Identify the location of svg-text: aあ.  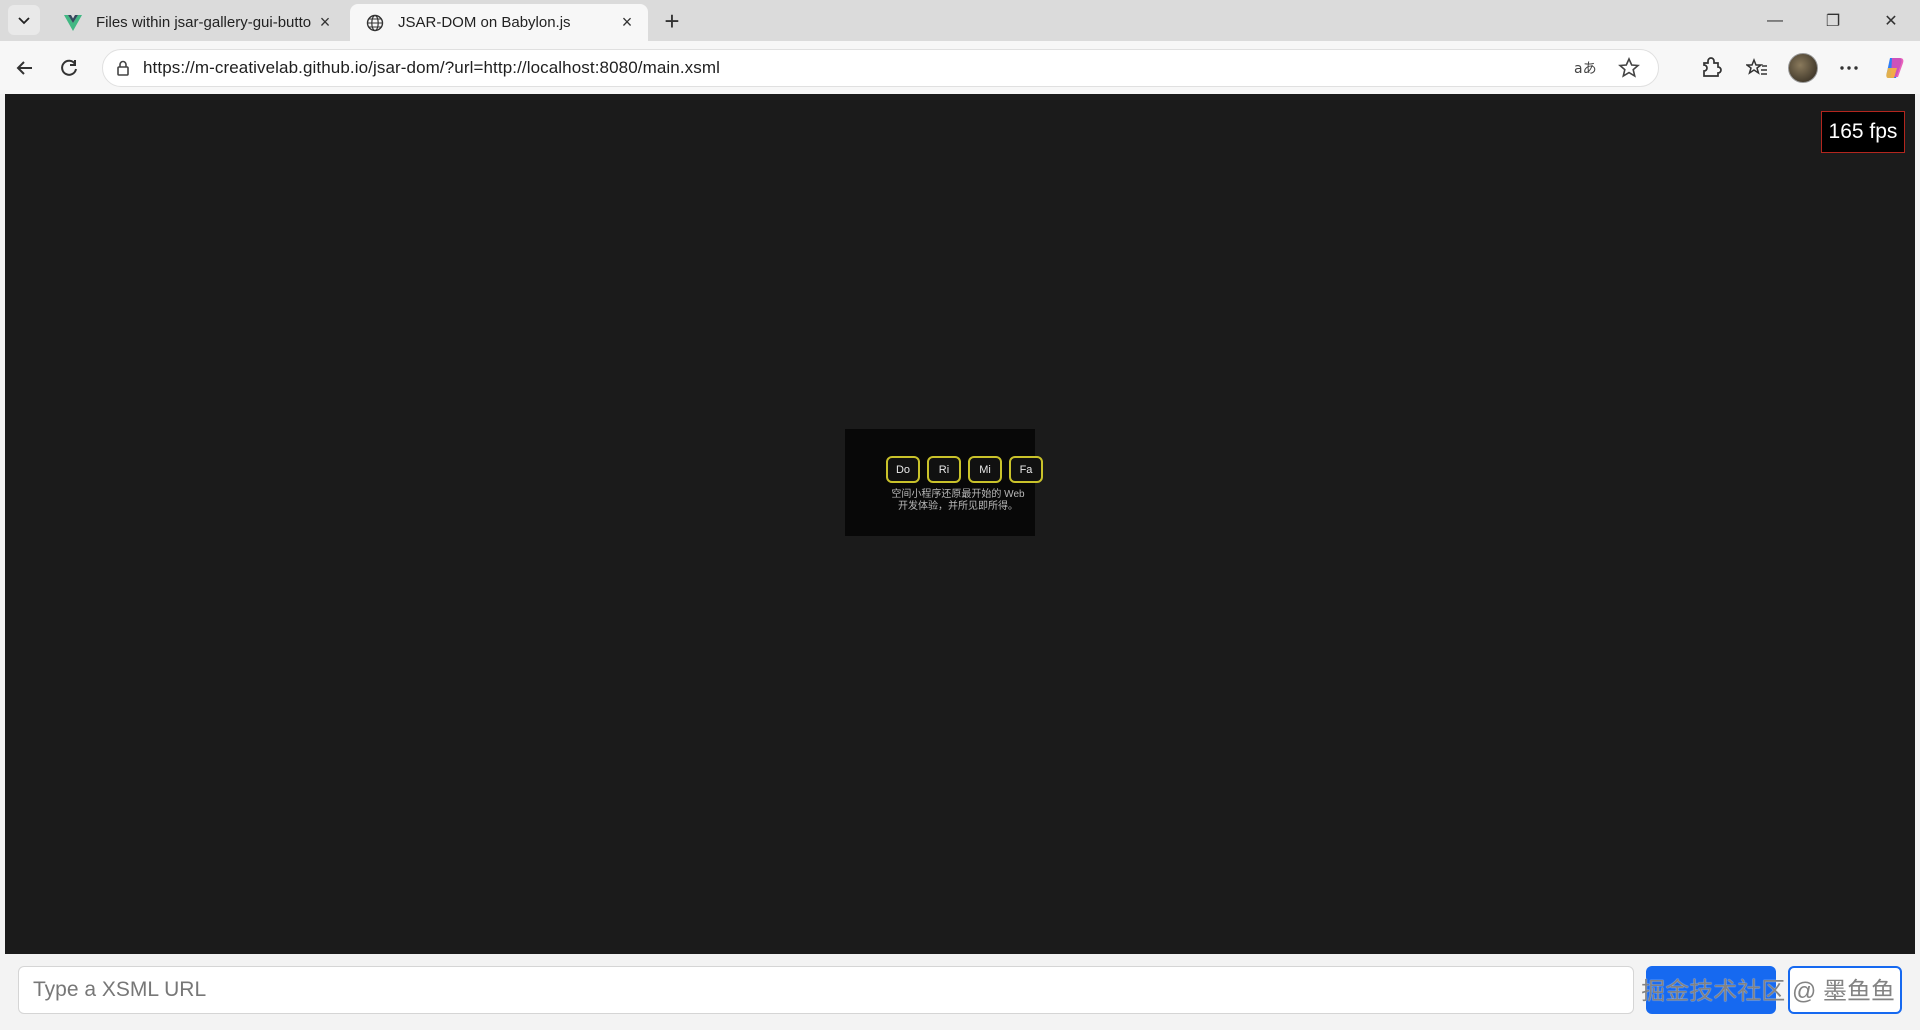
(1585, 69).